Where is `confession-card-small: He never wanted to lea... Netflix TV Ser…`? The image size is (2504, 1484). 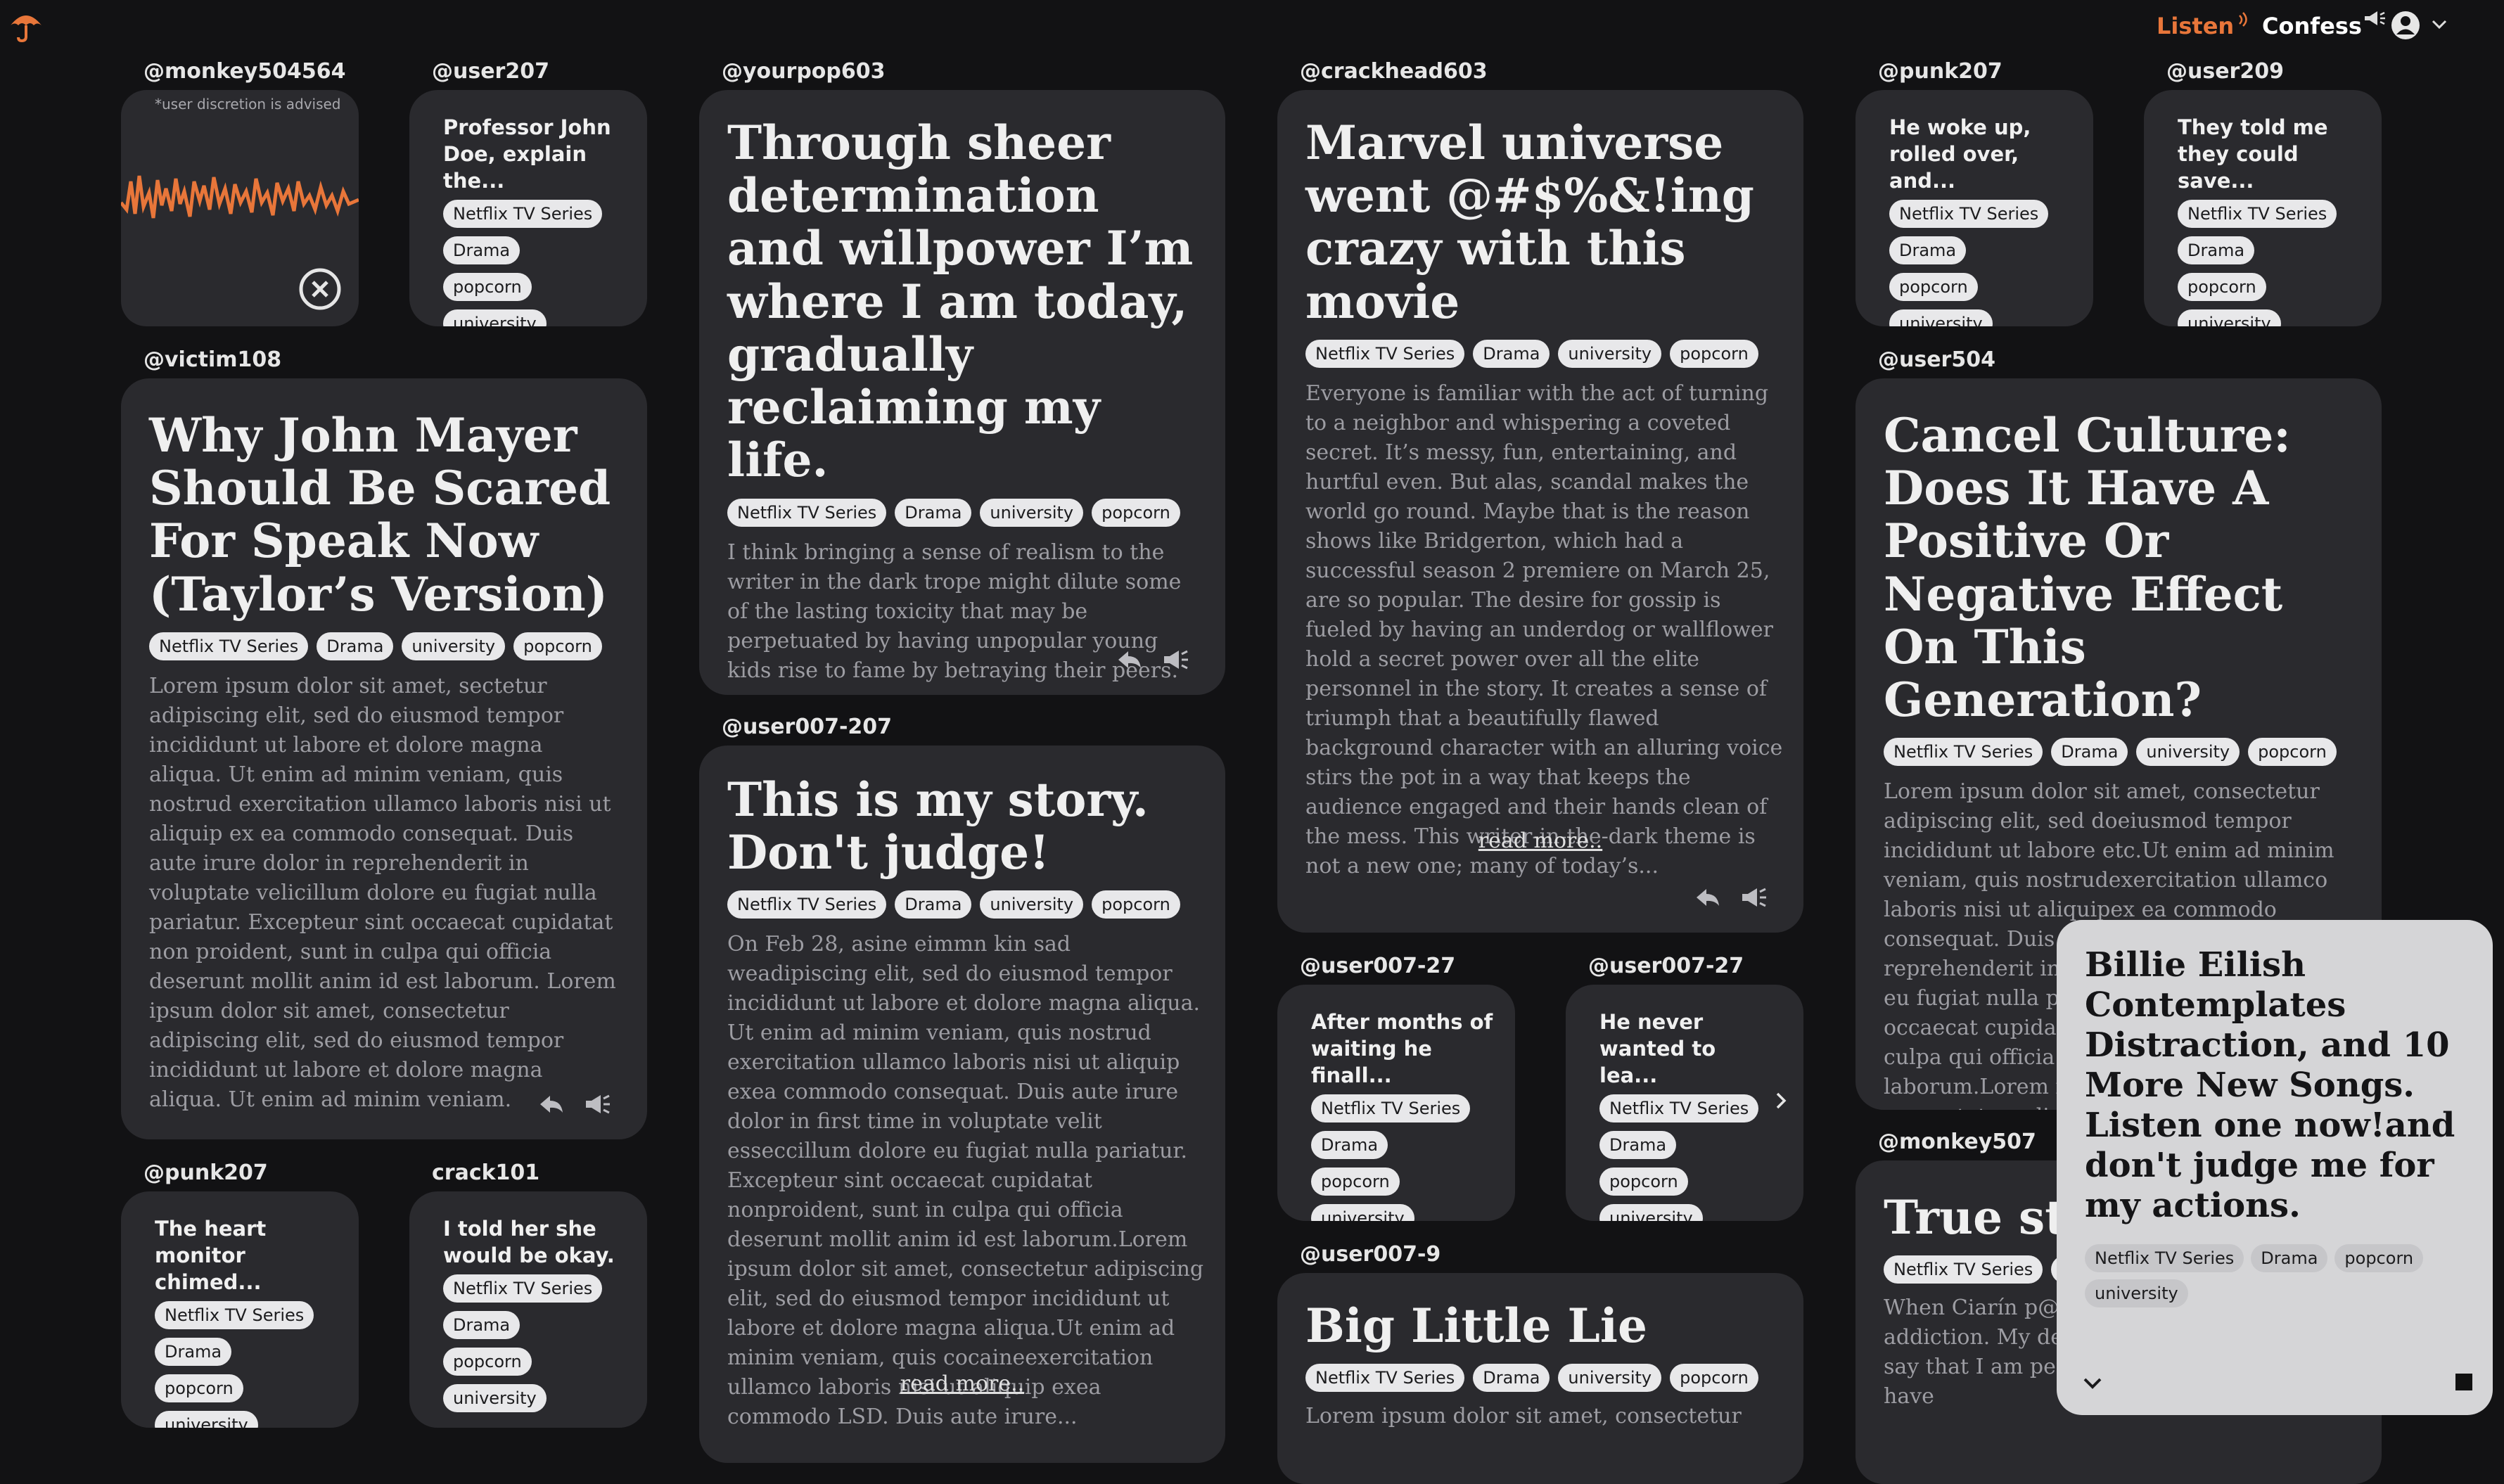
confession-card-small: He never wanted to lea... Netflix TV Ser… is located at coordinates (1684, 1103).